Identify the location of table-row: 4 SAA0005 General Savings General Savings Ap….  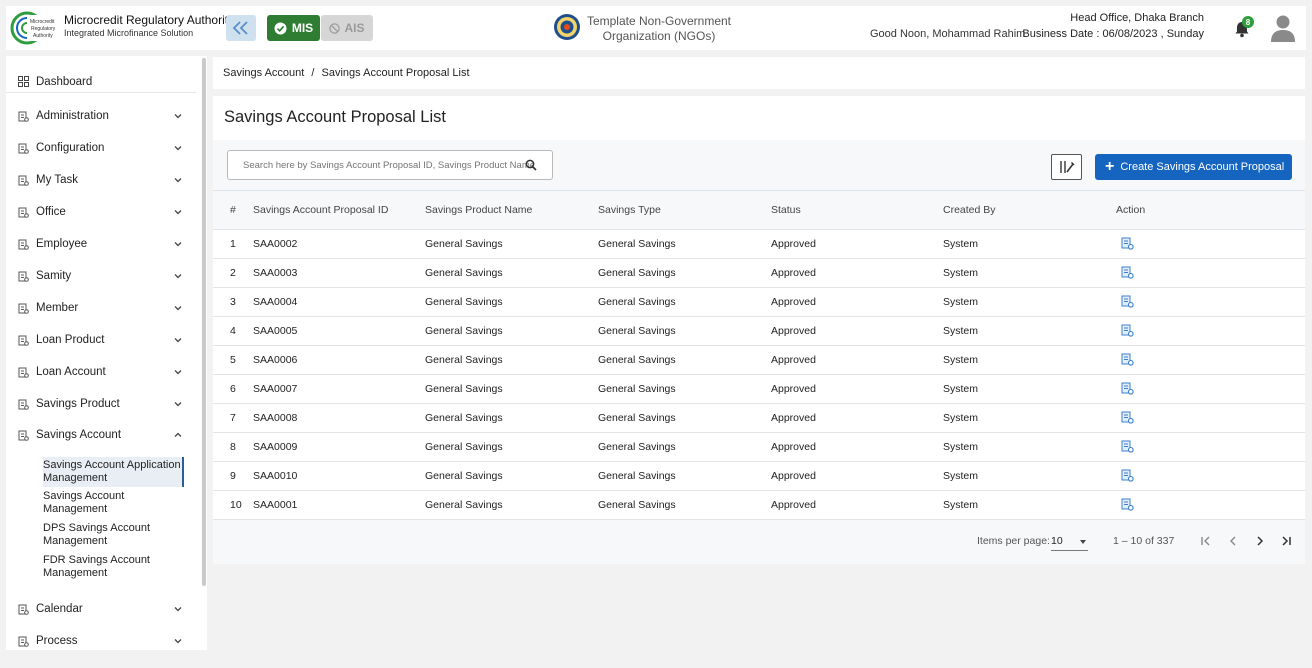
(759, 331).